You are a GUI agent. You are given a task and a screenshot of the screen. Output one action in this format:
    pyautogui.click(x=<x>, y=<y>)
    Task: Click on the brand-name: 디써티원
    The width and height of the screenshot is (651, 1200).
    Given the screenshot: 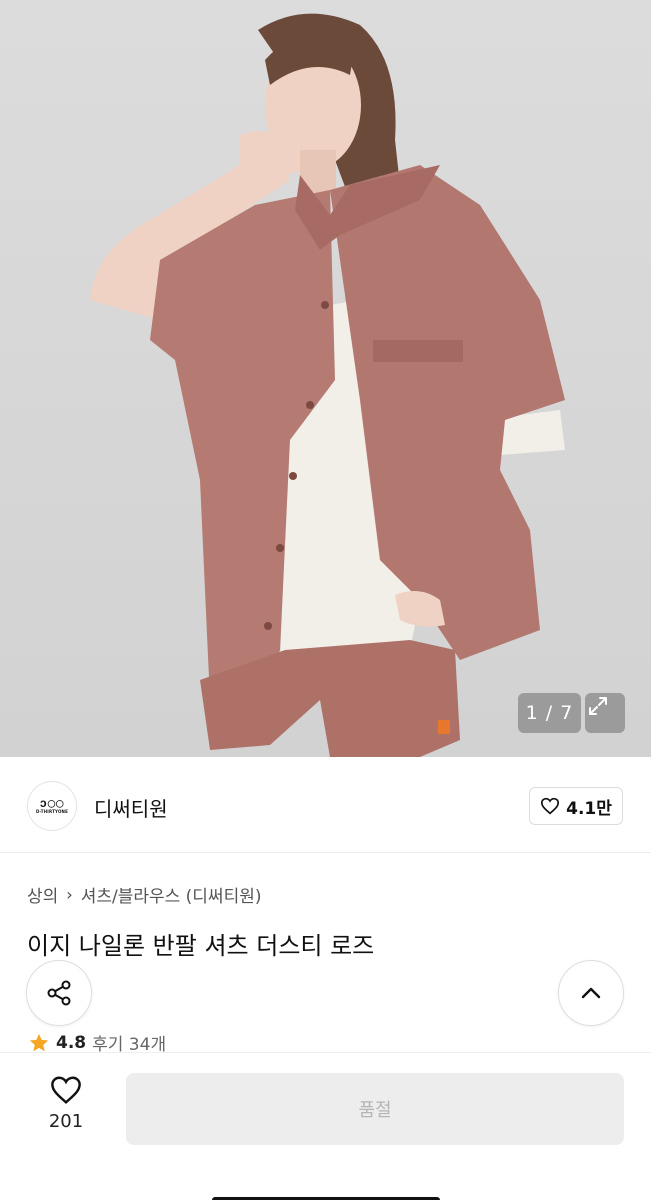 What is the action you would take?
    pyautogui.click(x=131, y=807)
    